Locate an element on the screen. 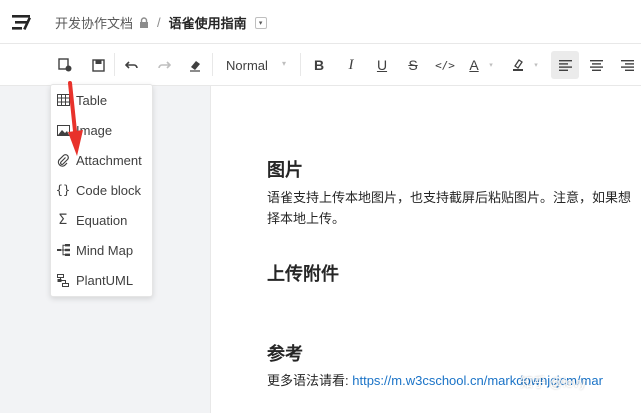 The width and height of the screenshot is (641, 413). paragraph-line: 语雀支持上传本地图片，也支持截屏后粘贴图片。注意，如果想 is located at coordinates (449, 197).